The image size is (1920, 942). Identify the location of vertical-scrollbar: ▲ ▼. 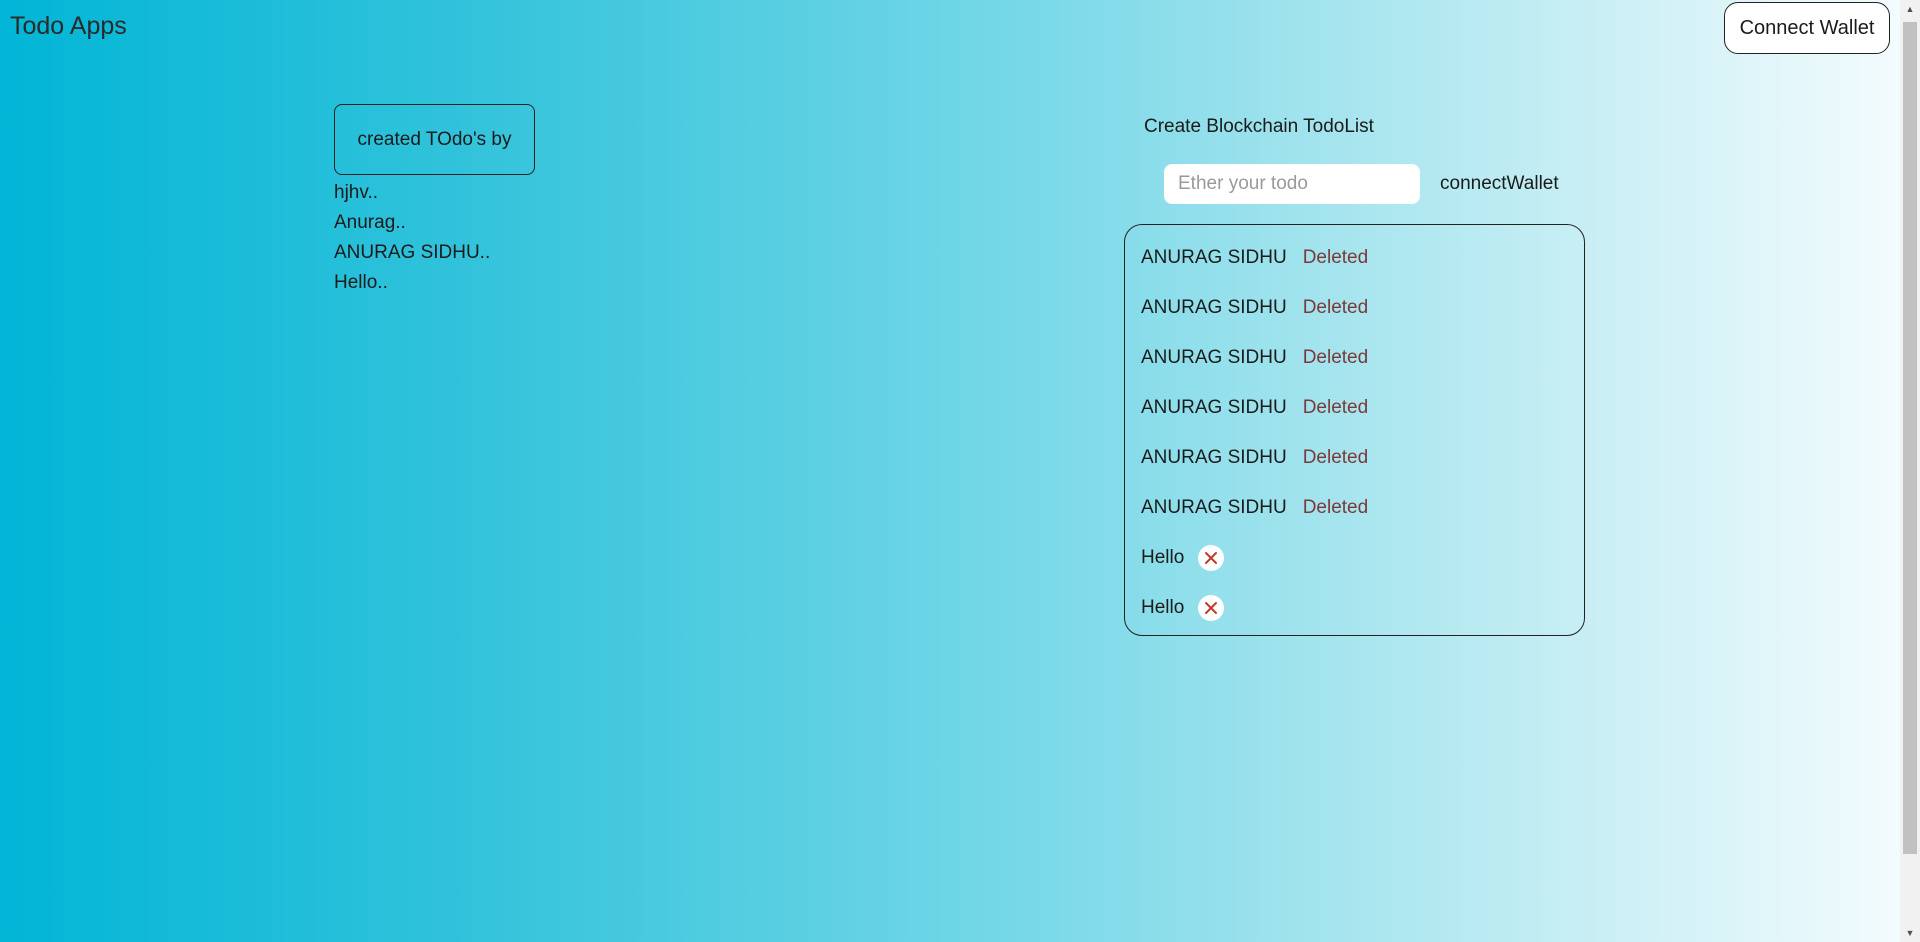
(1910, 471).